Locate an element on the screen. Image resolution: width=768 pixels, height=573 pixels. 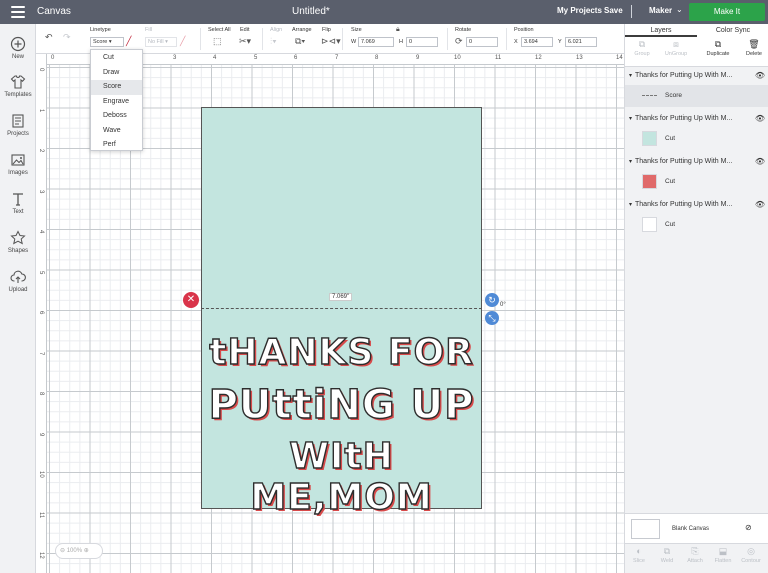
ruler-tick-label: 12 is located at coordinates (41, 555).